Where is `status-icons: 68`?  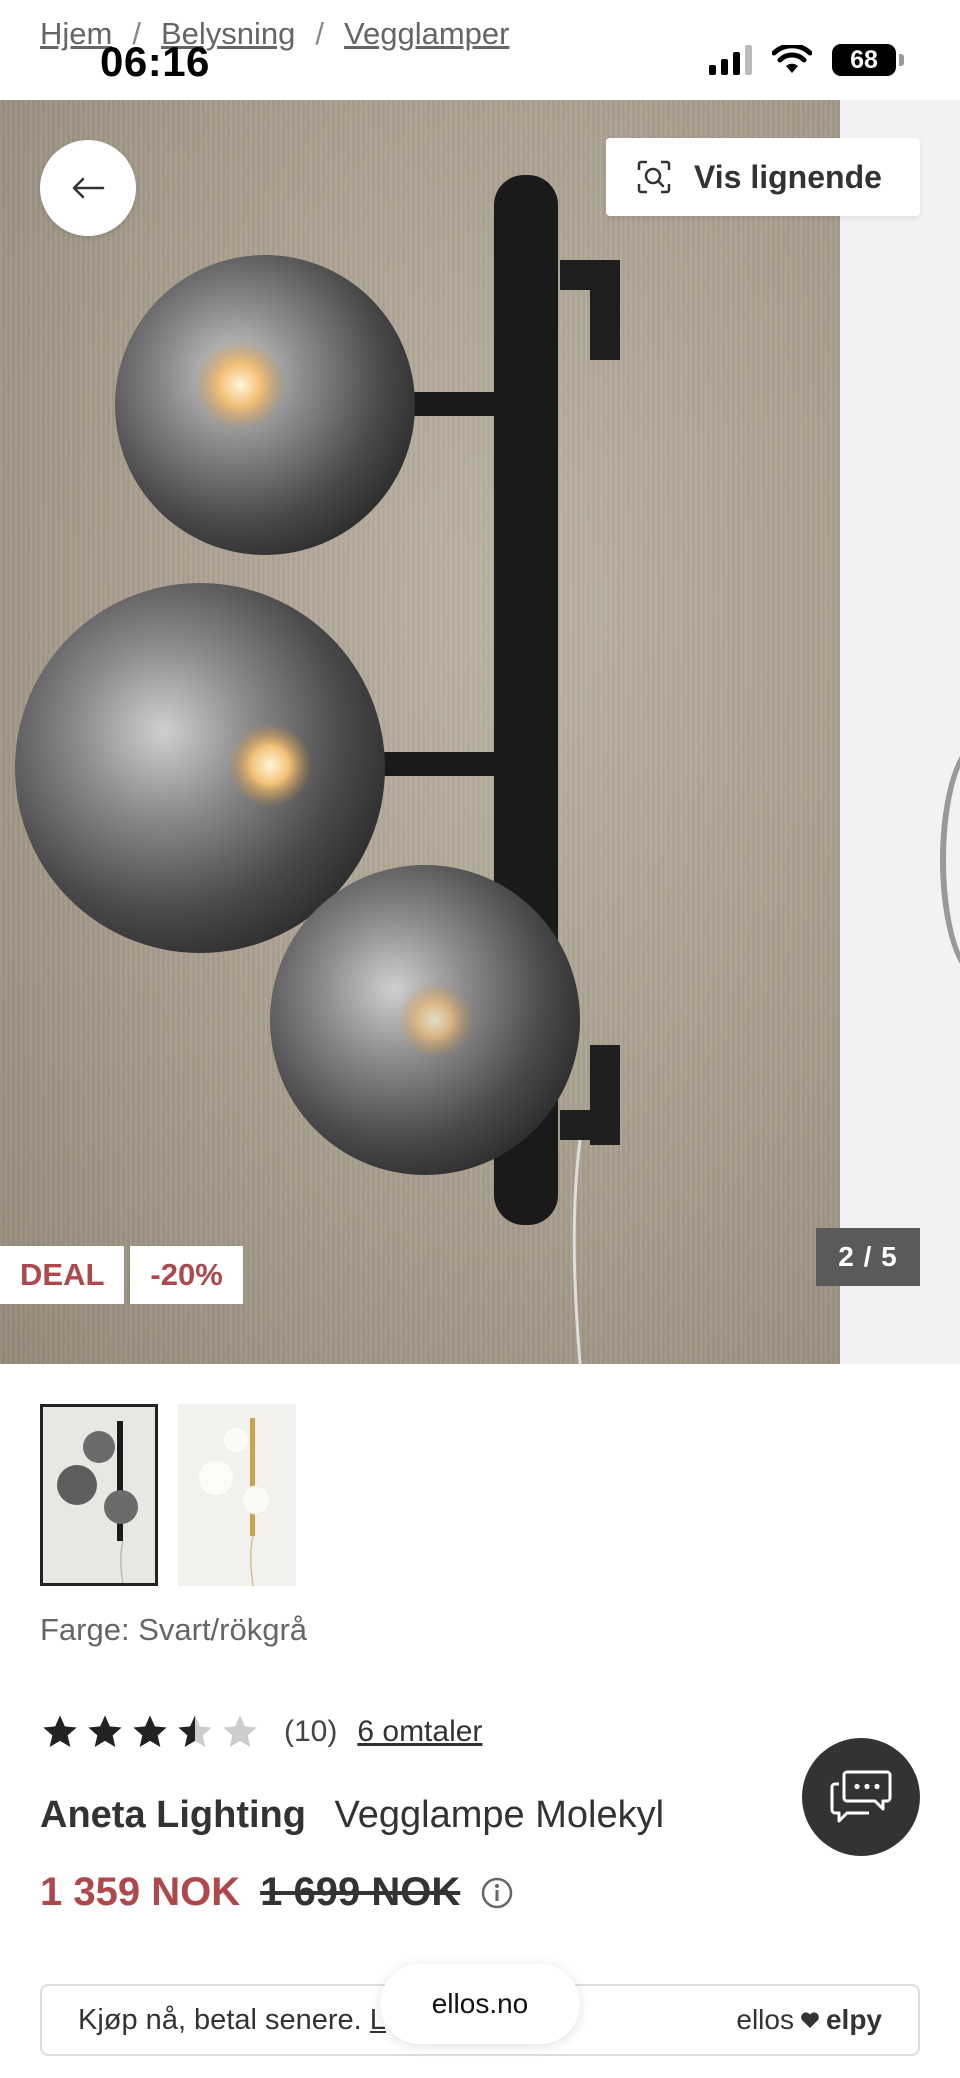 status-icons: 68 is located at coordinates (806, 60).